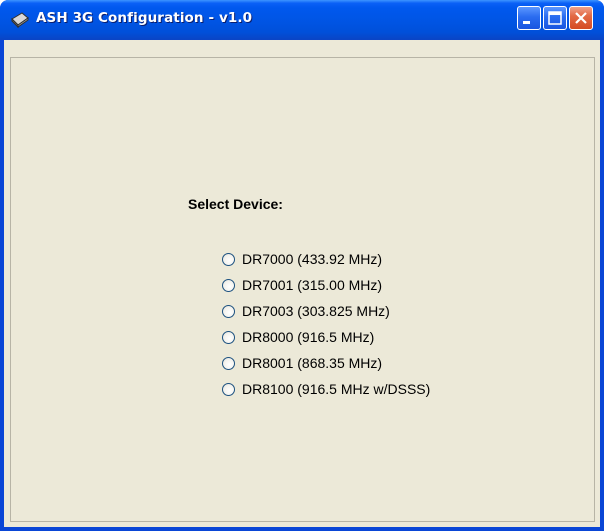 The image size is (604, 531). What do you see at coordinates (336, 389) in the screenshot?
I see `device-option-label: DR8100 (916.5 MHz w/DSSS)` at bounding box center [336, 389].